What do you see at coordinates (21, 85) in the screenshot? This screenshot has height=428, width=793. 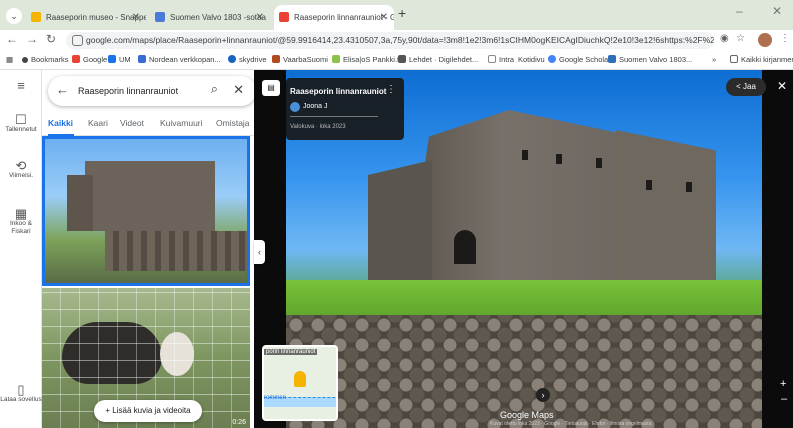 I see `menu-icon: ≡` at bounding box center [21, 85].